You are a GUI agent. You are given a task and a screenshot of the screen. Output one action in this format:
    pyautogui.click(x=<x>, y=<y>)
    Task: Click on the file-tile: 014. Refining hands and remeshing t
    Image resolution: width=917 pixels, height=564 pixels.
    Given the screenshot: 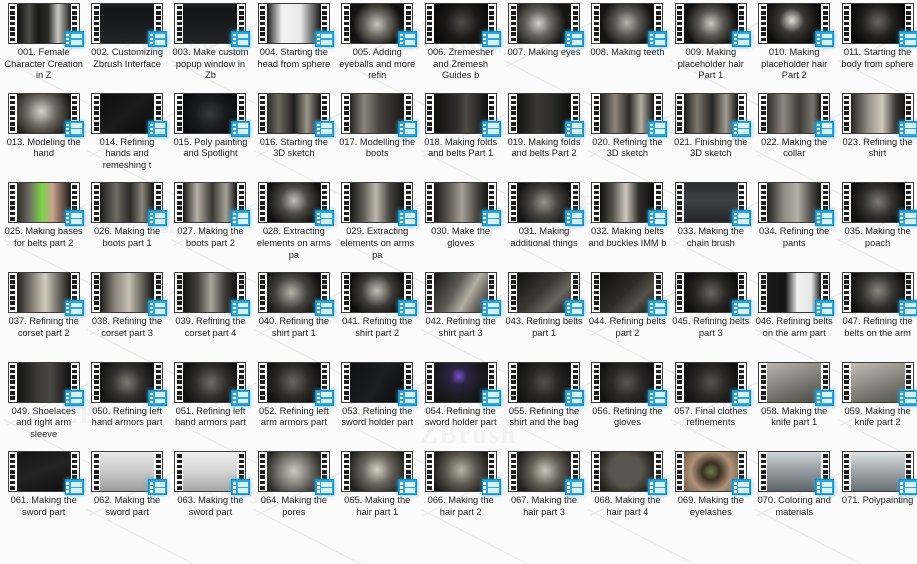 What is the action you would take?
    pyautogui.click(x=126, y=137)
    